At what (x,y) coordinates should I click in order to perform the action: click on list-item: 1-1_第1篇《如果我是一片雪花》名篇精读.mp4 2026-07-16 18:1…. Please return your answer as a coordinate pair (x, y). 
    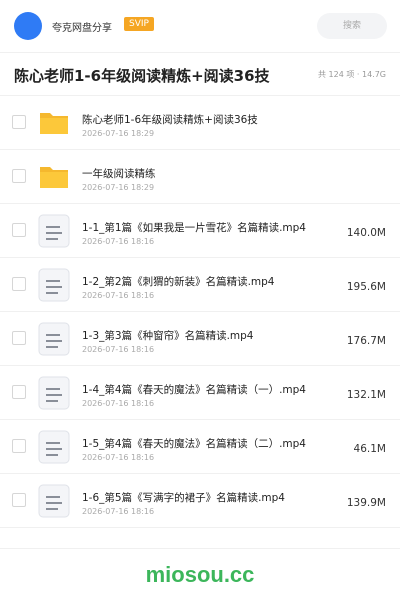
    Looking at the image, I should click on (200, 231).